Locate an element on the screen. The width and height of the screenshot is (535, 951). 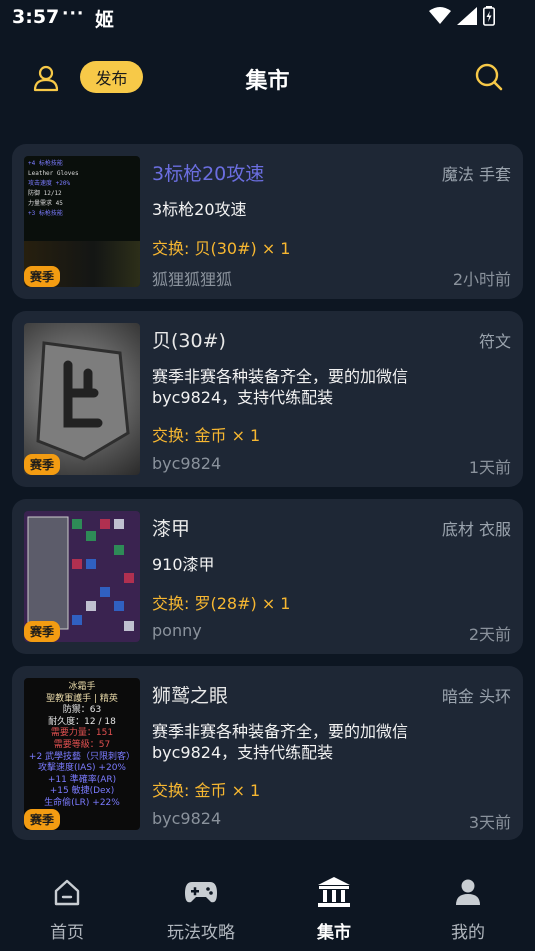
notification-dots: ··· is located at coordinates (73, 14).